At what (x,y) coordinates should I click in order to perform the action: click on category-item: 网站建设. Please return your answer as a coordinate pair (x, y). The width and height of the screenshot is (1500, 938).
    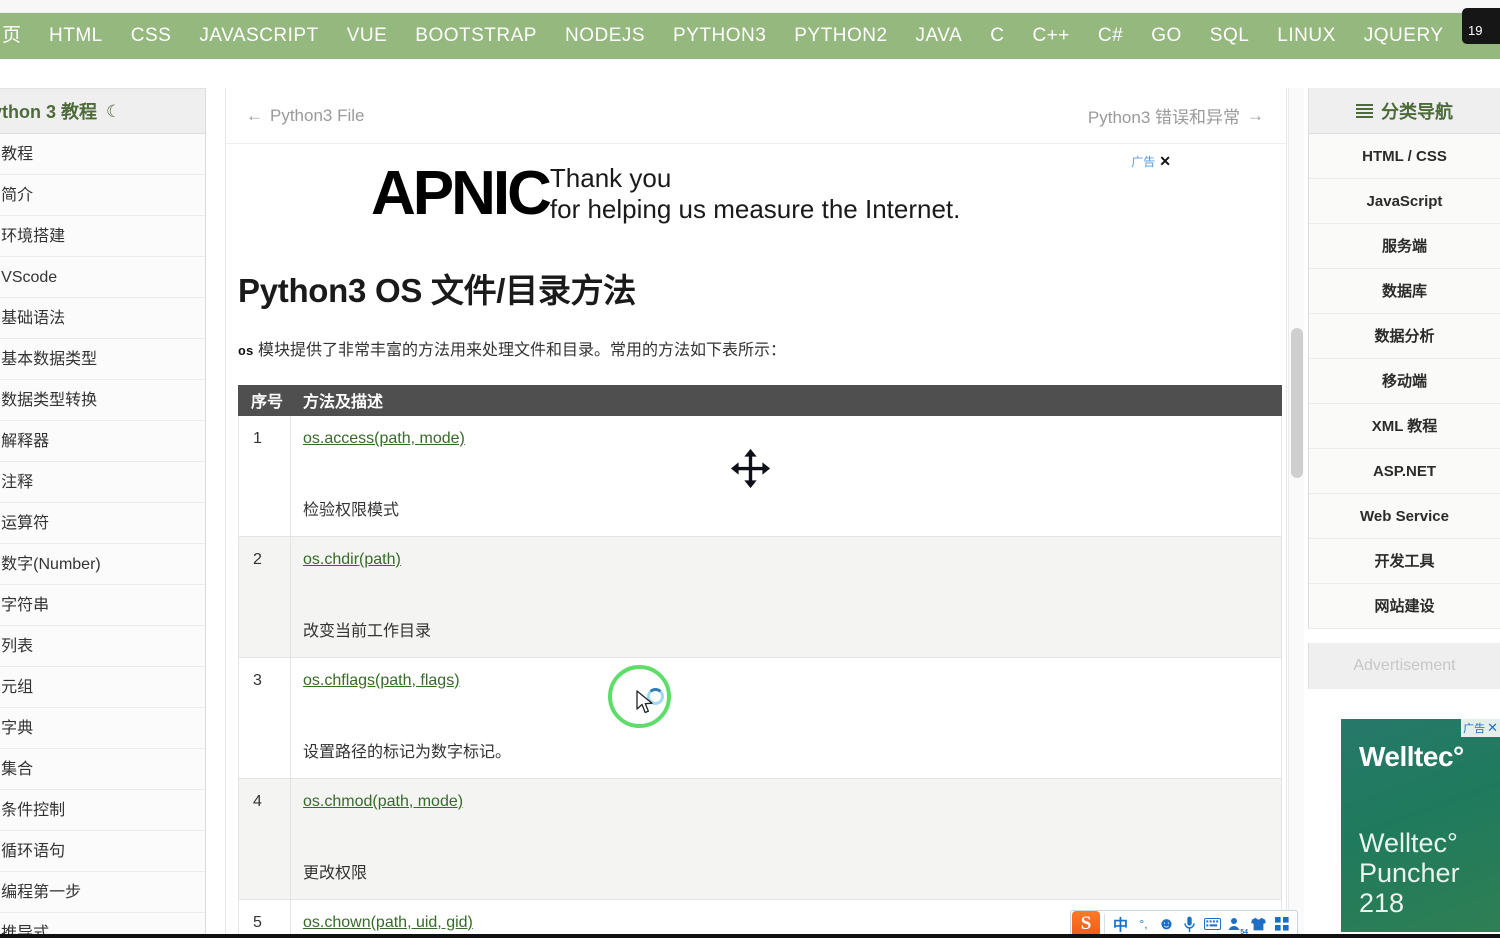
    Looking at the image, I should click on (1404, 606).